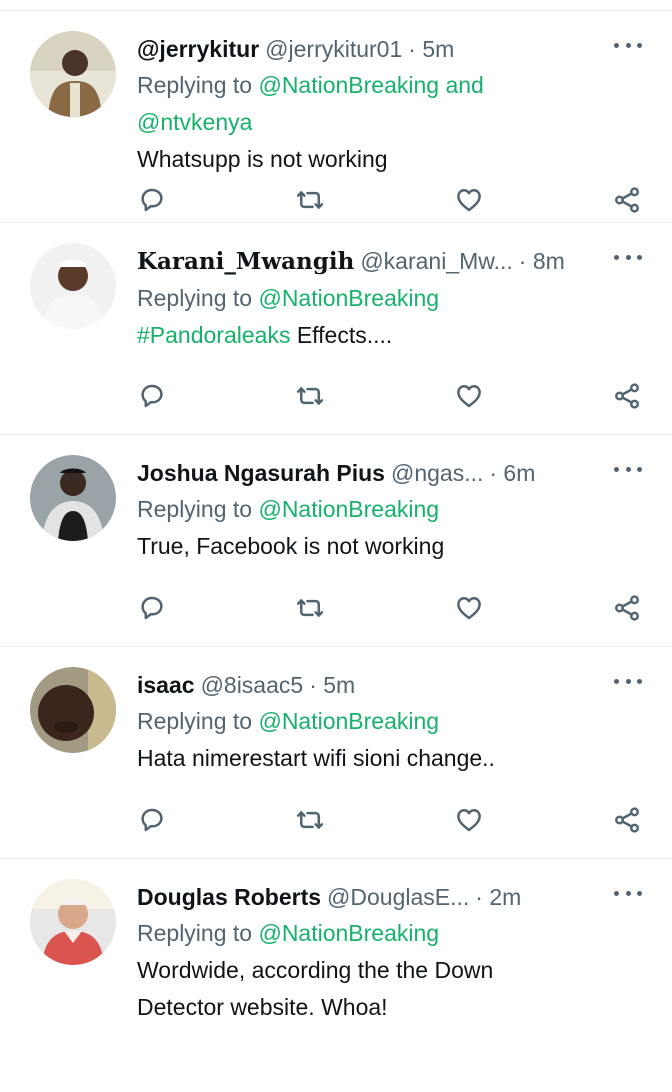  I want to click on tweet-header: isaac @8isaac5 · 5m, so click(357, 685).